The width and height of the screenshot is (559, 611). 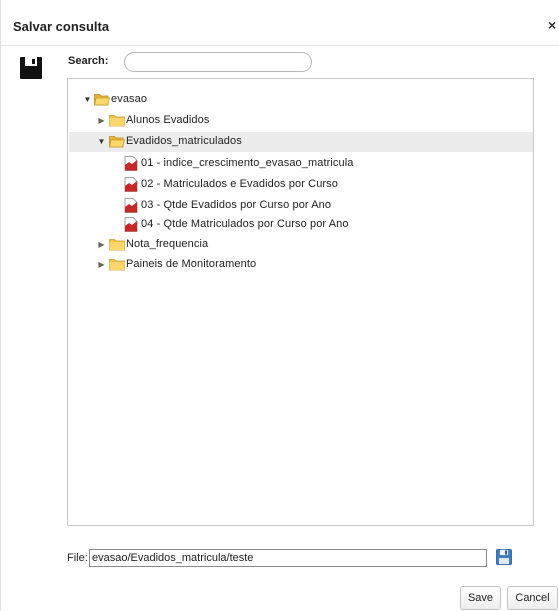 I want to click on tree-node-label: Nota_frequencia, so click(x=167, y=244).